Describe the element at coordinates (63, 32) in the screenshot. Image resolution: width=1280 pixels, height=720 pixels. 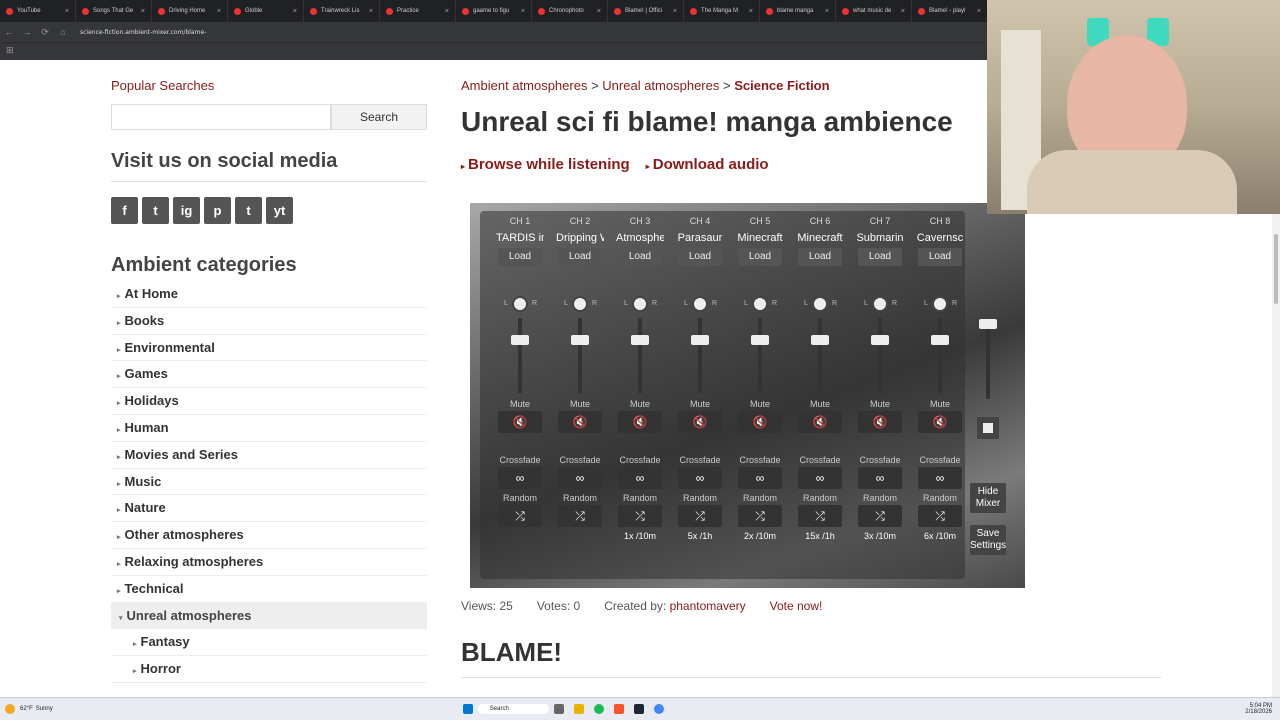
I see `home-icon: ⌂` at that location.